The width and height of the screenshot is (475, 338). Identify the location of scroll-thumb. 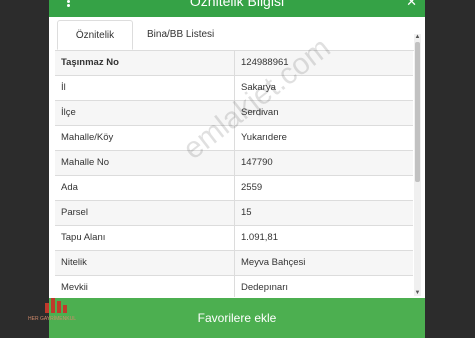
(417, 112).